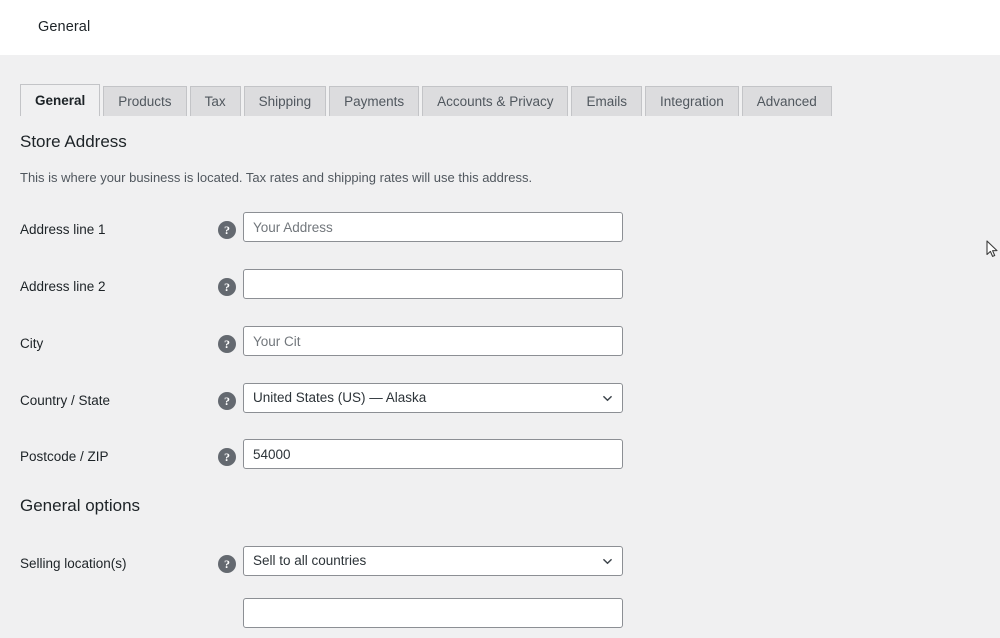 The width and height of the screenshot is (1000, 638). What do you see at coordinates (786, 101) in the screenshot?
I see `tab-advanced: Advanced` at bounding box center [786, 101].